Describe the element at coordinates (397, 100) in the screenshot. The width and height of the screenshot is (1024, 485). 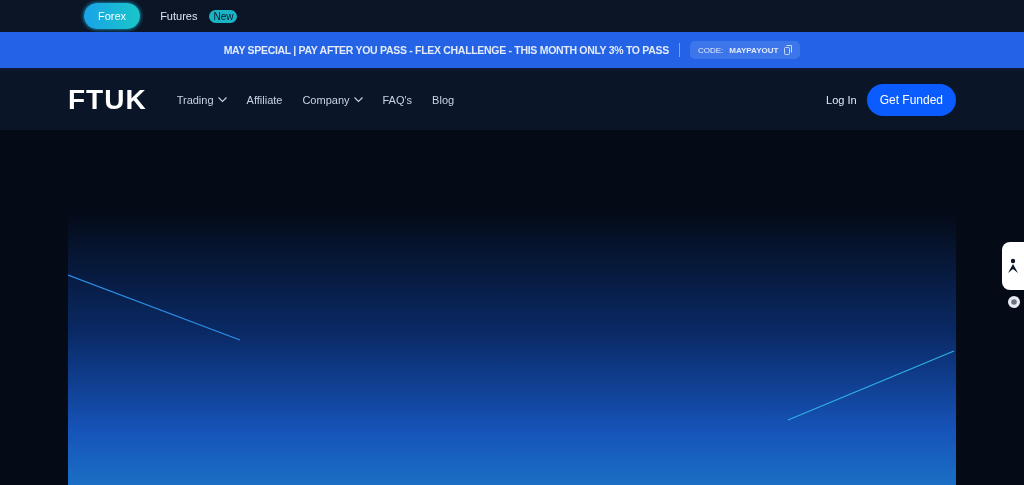
I see `nav-link: FAQ's` at that location.